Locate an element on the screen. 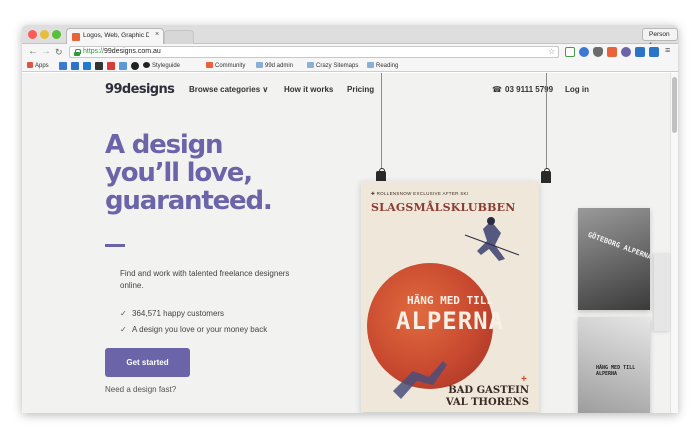 This screenshot has height=434, width=700. phone-icon: ☎ is located at coordinates (497, 89).